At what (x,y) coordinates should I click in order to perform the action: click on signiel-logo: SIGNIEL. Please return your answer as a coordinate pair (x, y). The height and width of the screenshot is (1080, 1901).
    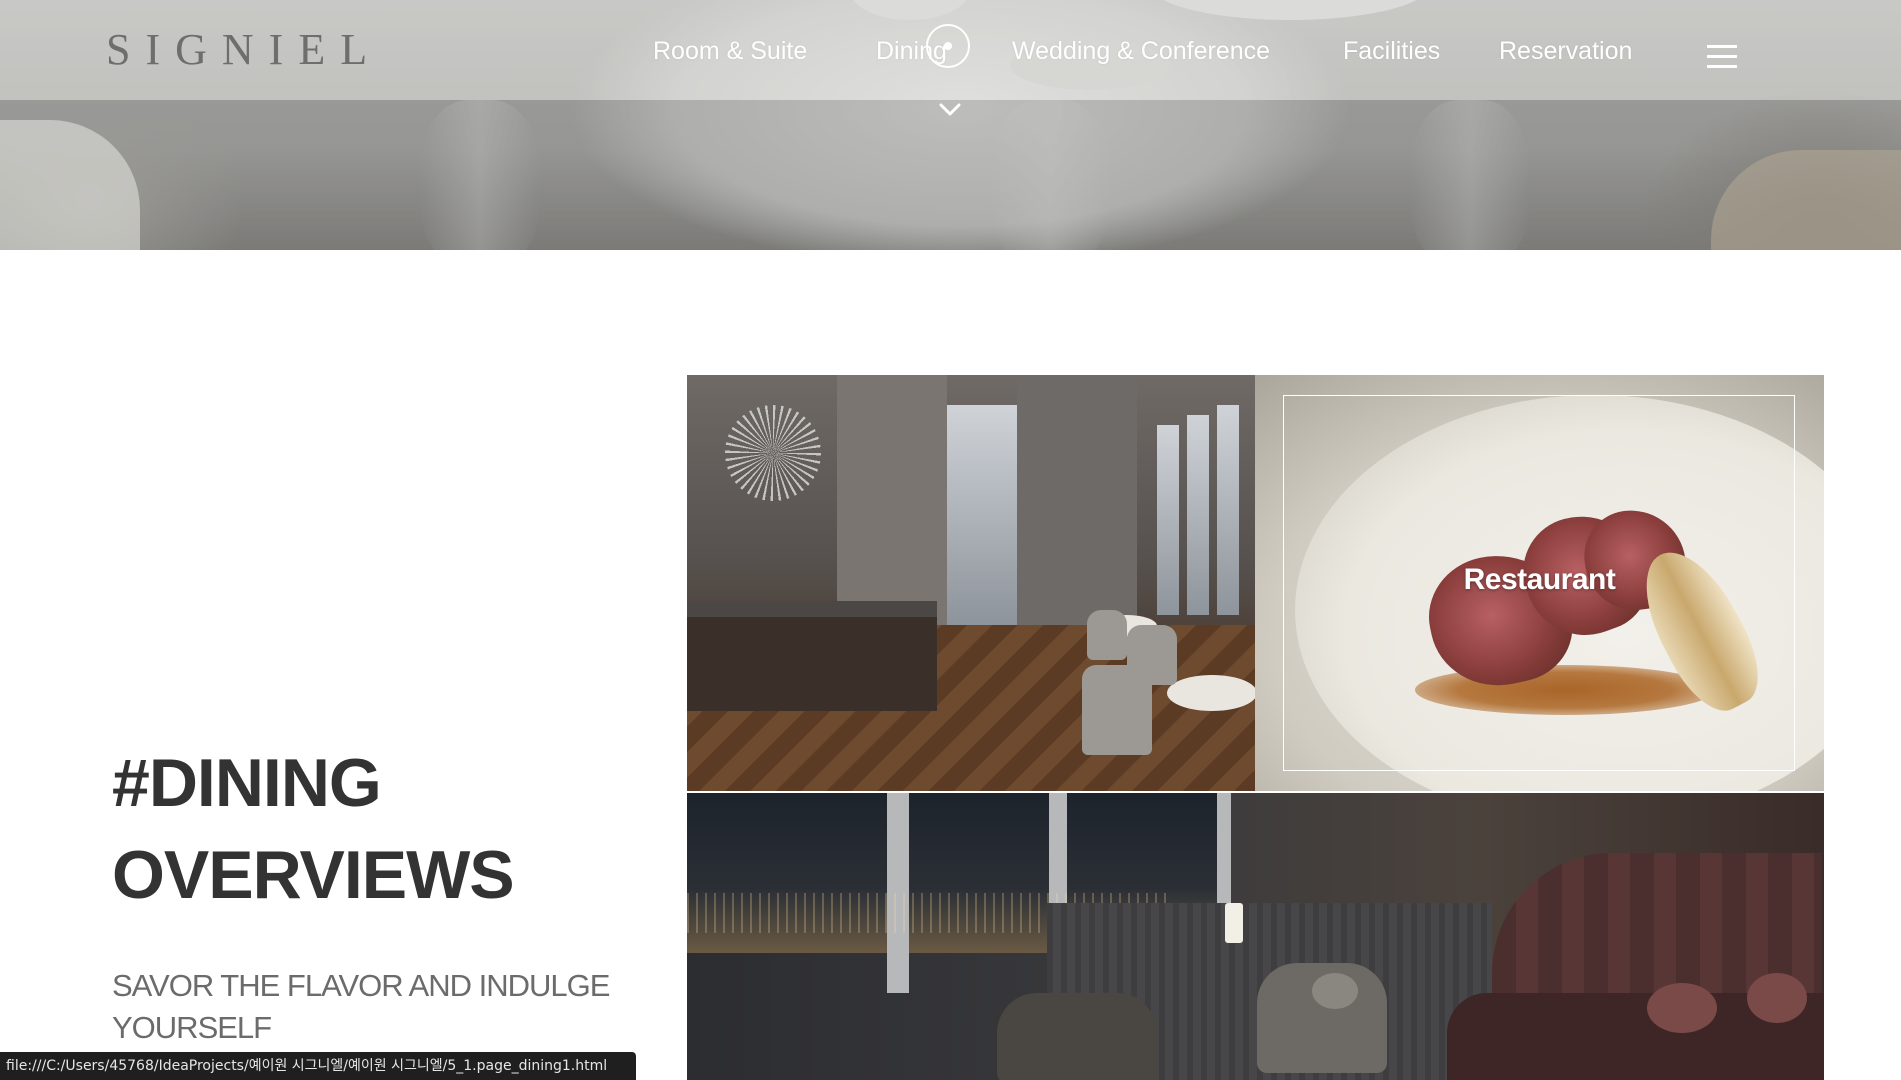
    Looking at the image, I should click on (244, 50).